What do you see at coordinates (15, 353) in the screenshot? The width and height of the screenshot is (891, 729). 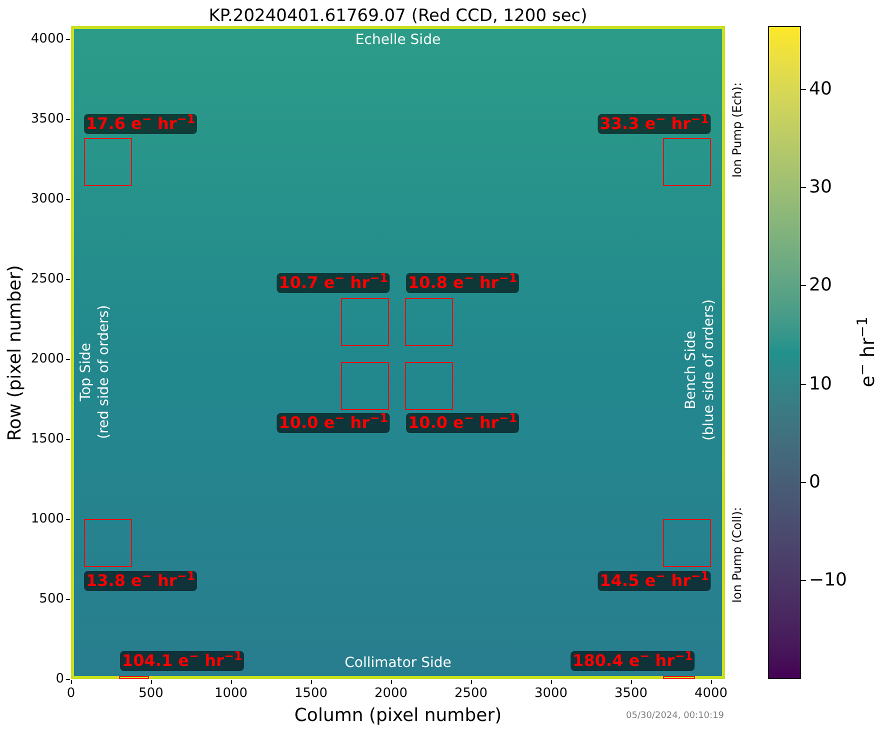 I see `y-axis-label: Row (pixel number)` at bounding box center [15, 353].